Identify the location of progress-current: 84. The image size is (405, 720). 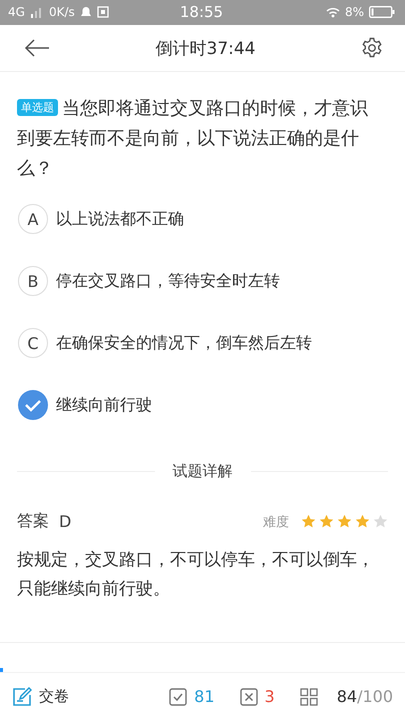
(347, 696).